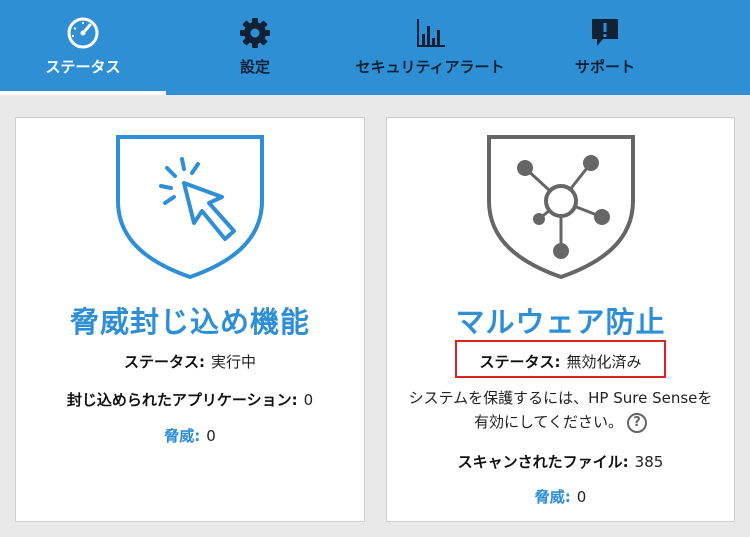 The width and height of the screenshot is (750, 537). Describe the element at coordinates (548, 422) in the screenshot. I see `enable-message-line2: 有効にしてください。` at that location.